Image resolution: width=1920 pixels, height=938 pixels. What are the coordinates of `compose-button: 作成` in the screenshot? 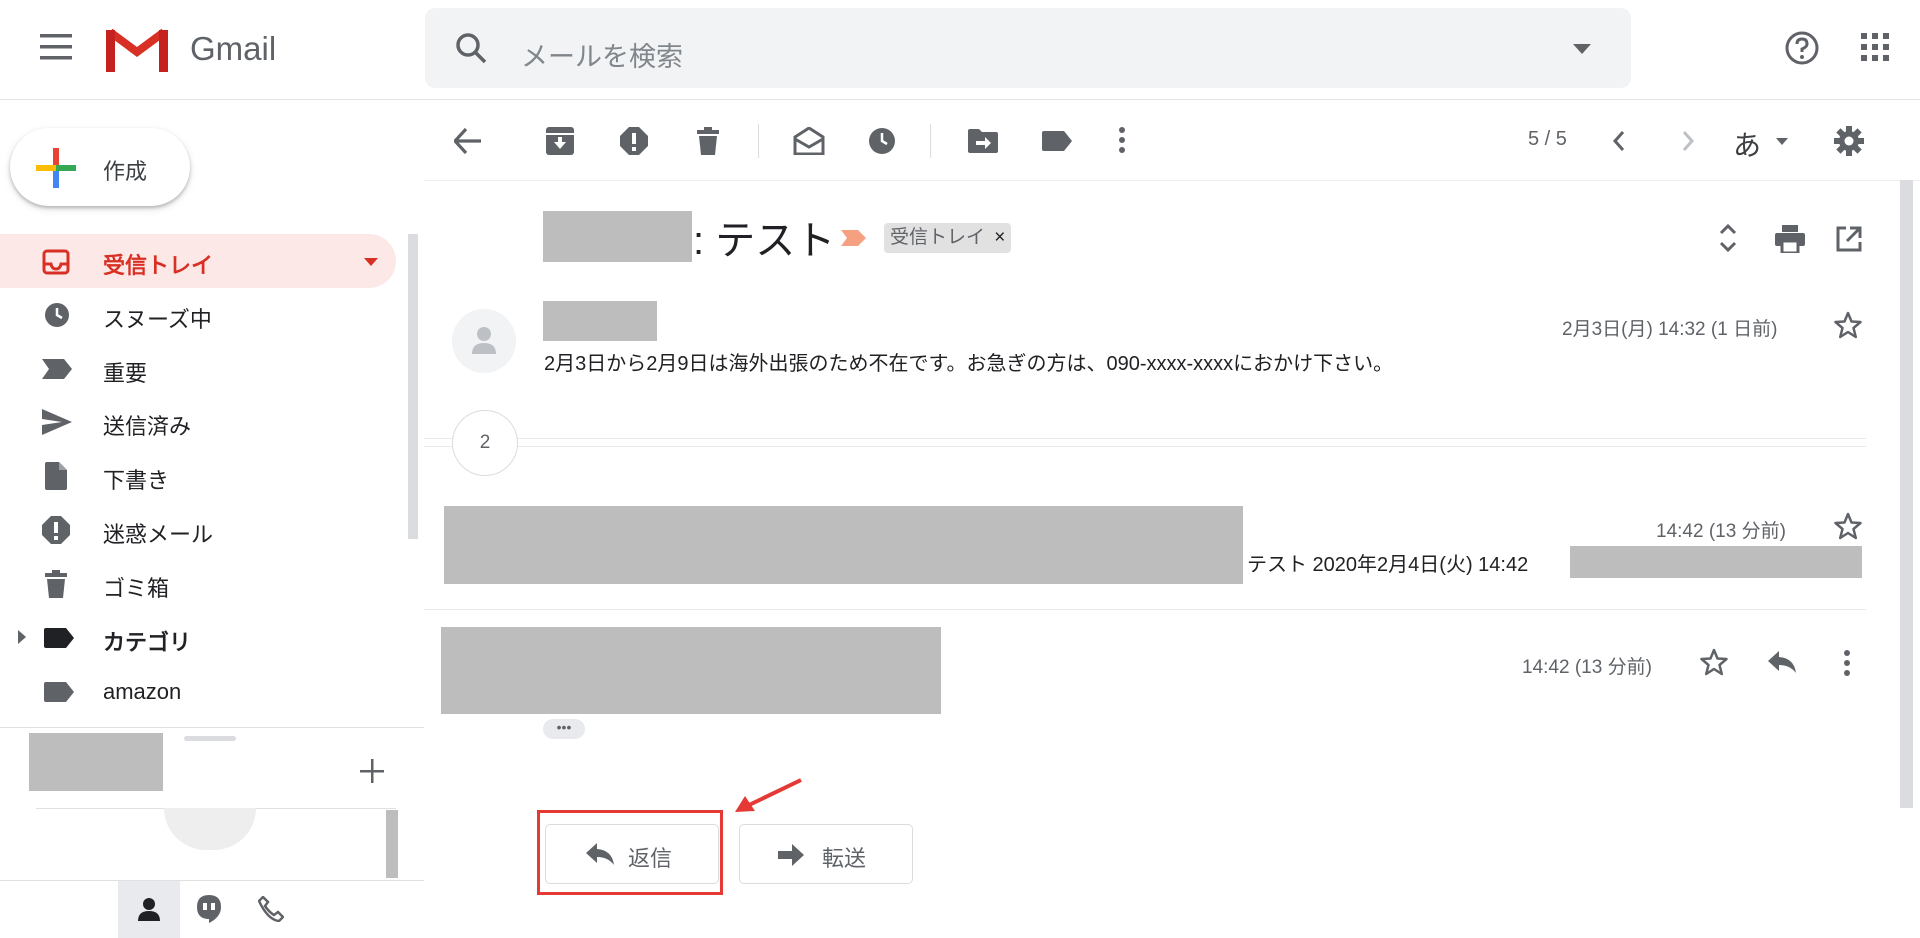 It's located at (100, 167).